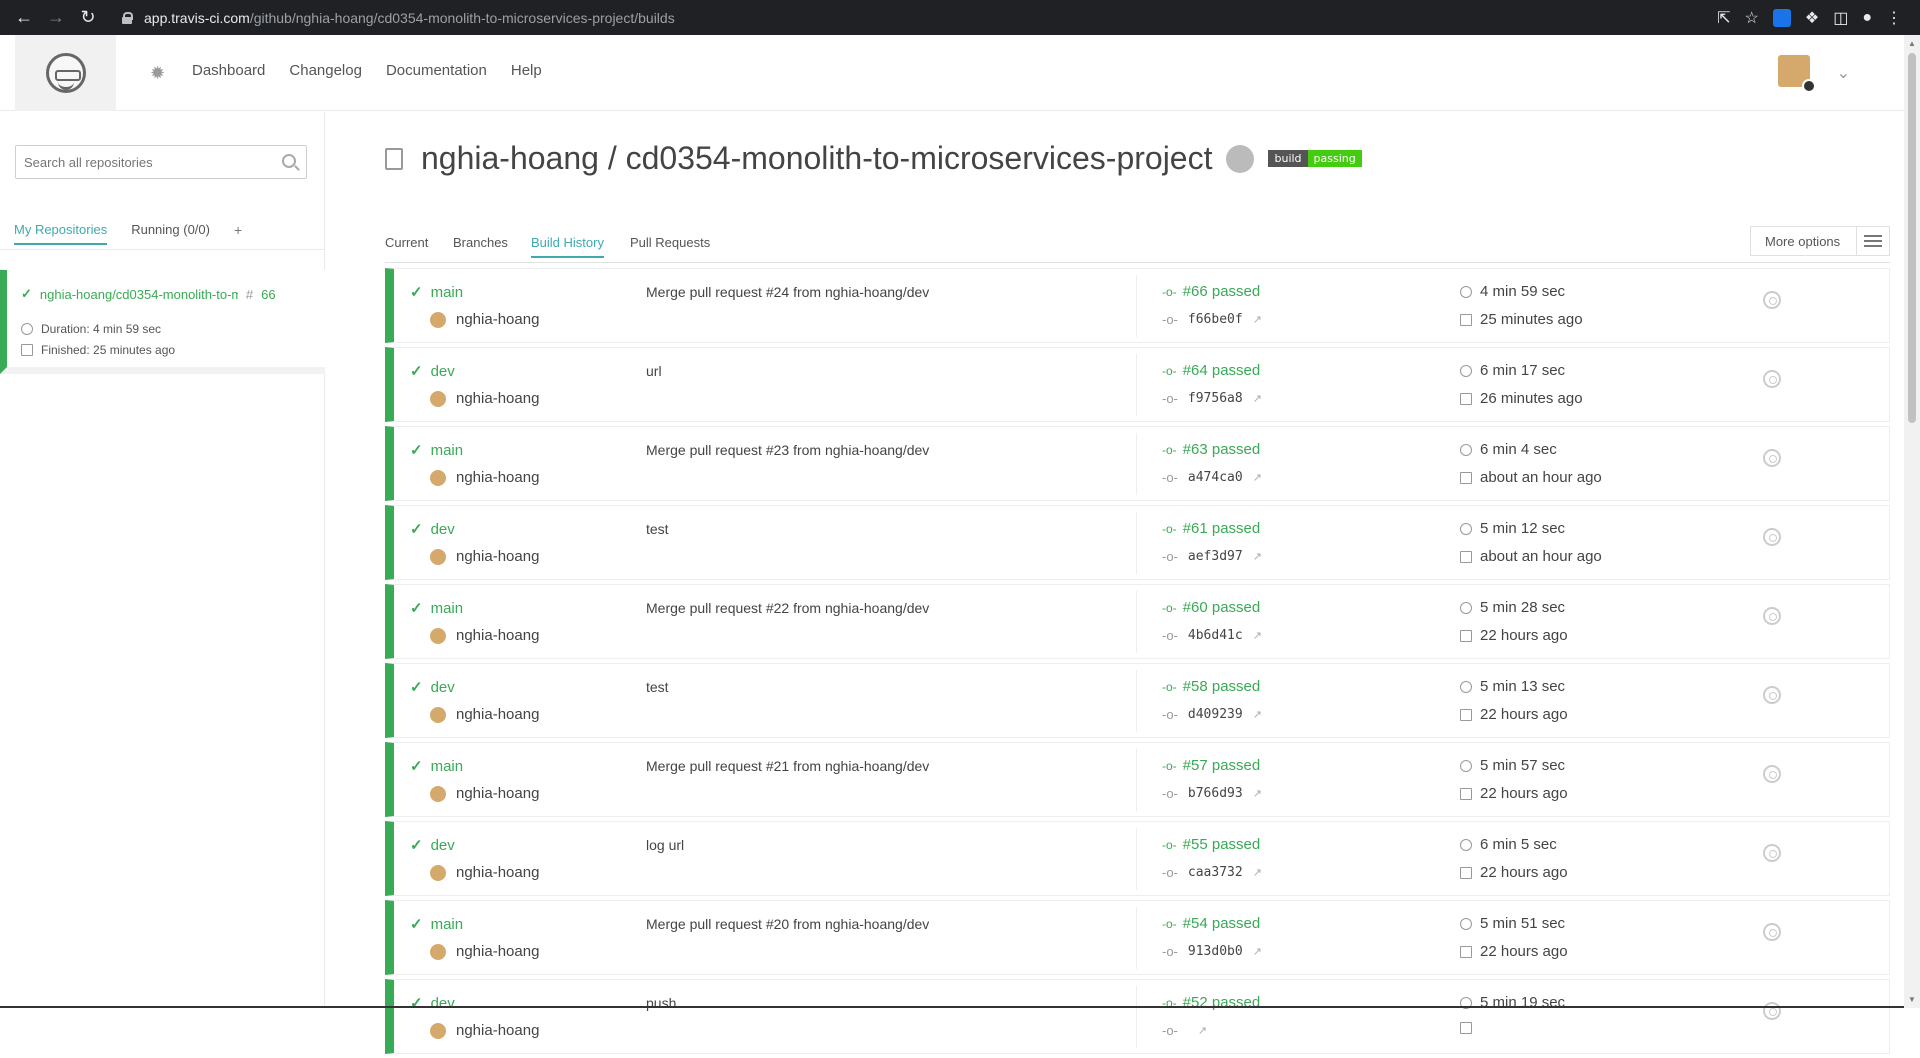  What do you see at coordinates (661, 1003) in the screenshot?
I see `commit-message: push` at bounding box center [661, 1003].